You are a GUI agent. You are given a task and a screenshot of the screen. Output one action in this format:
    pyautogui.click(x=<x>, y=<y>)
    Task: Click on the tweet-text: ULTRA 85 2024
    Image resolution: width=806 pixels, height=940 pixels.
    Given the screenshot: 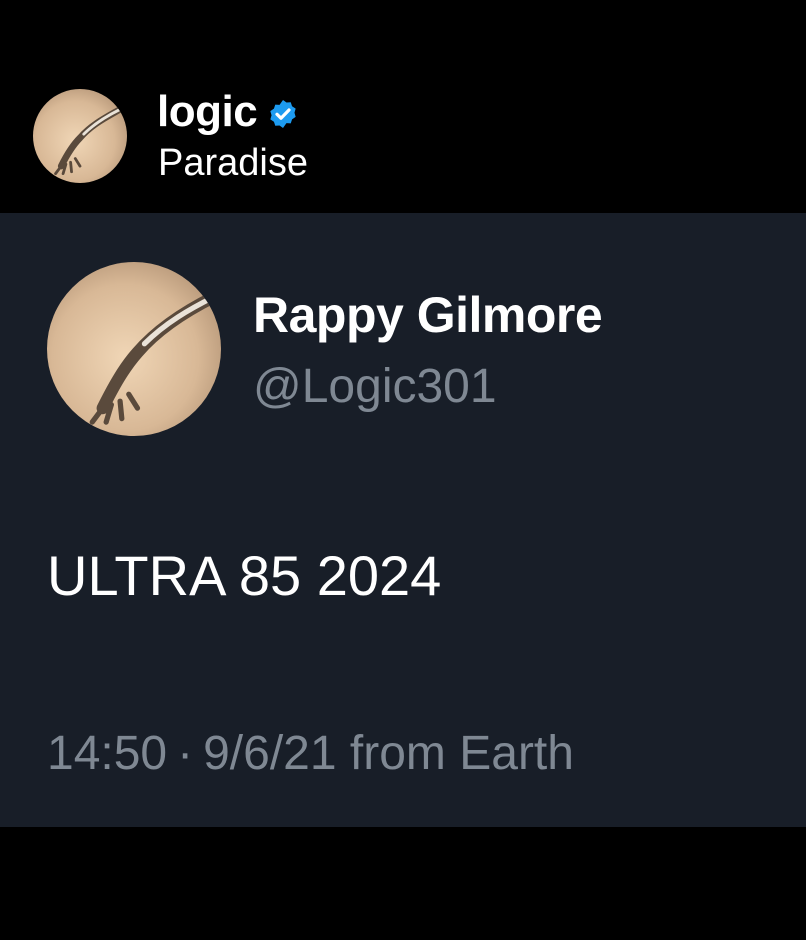 What is the action you would take?
    pyautogui.click(x=244, y=575)
    